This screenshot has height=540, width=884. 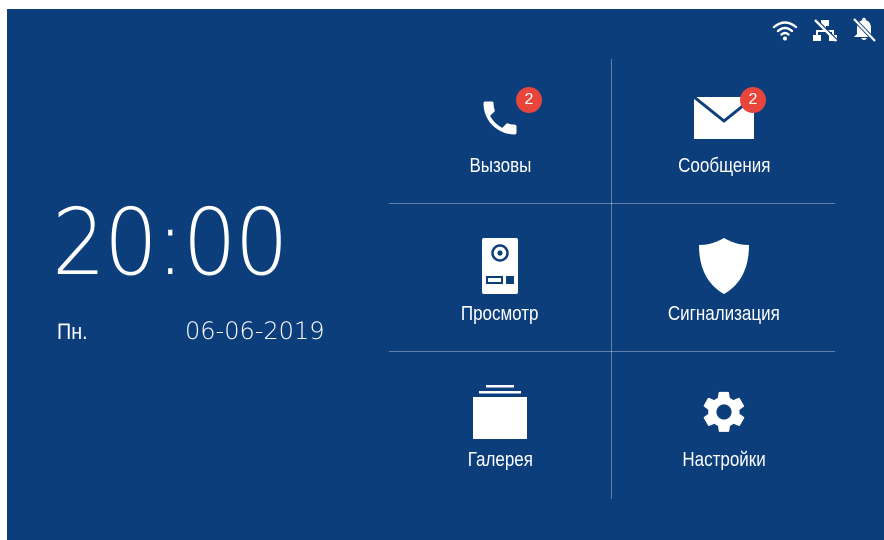 I want to click on messages-badge: 2, so click(x=753, y=100).